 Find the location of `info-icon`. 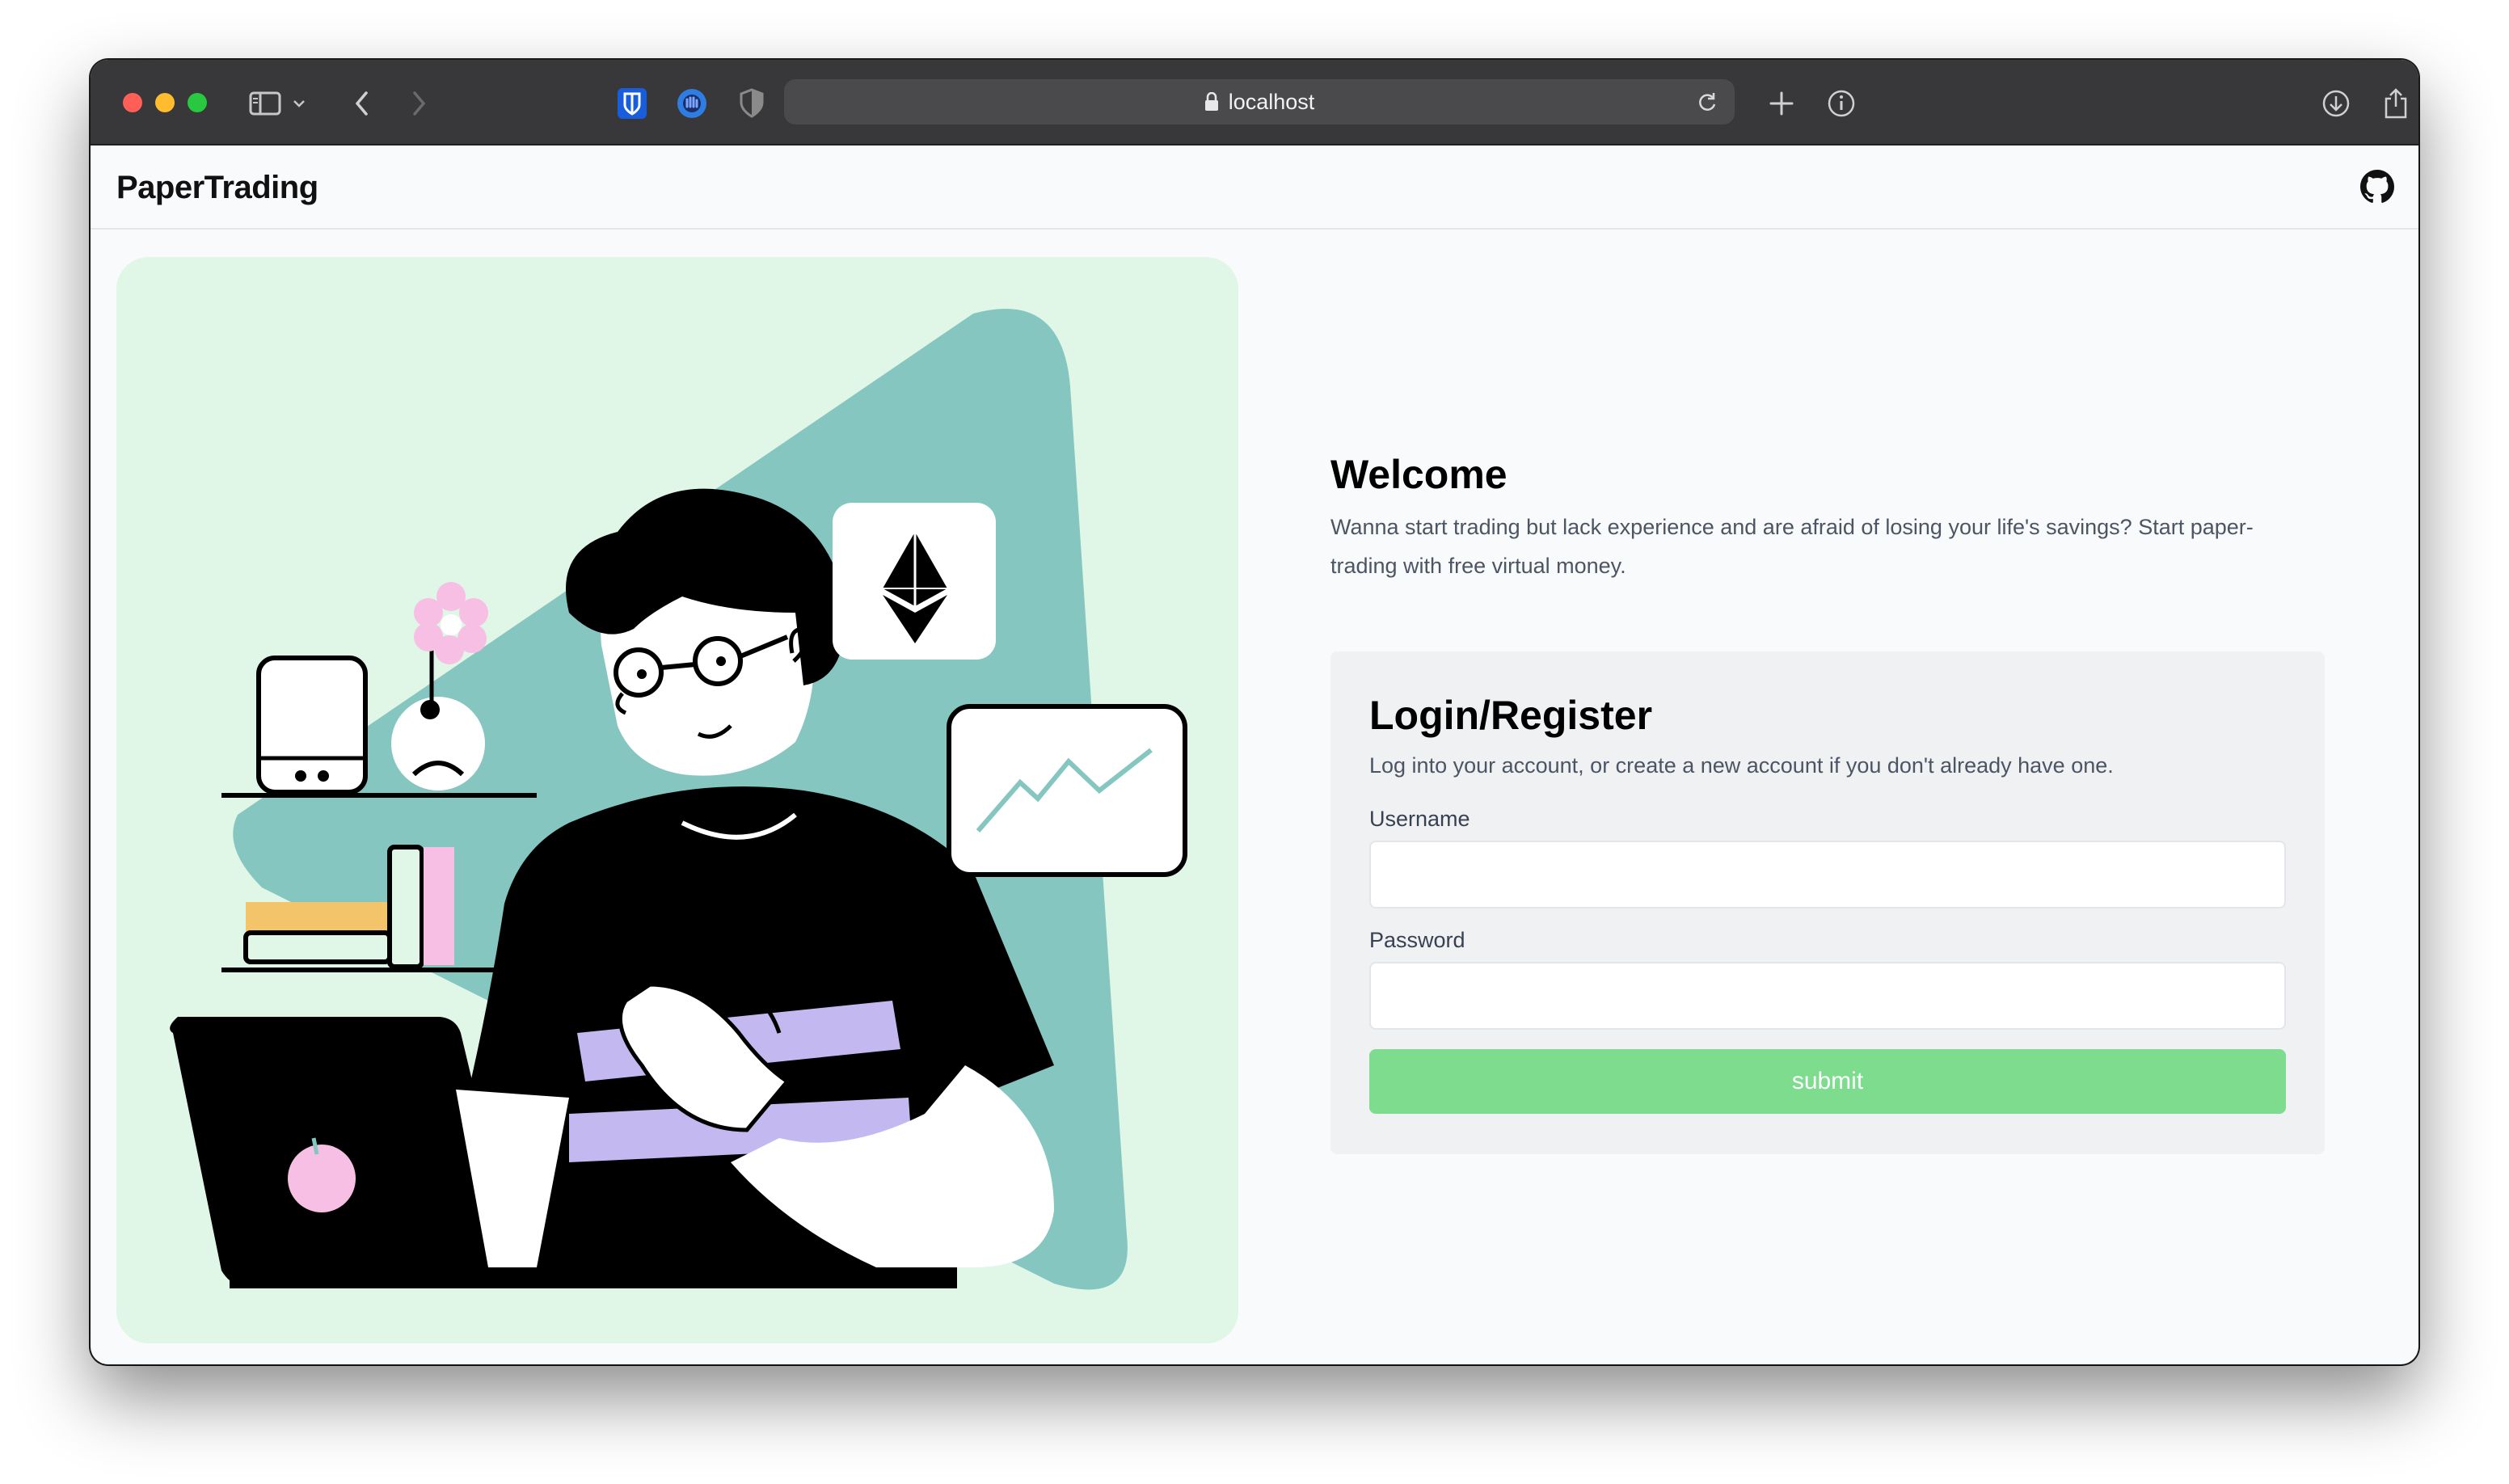

info-icon is located at coordinates (1841, 103).